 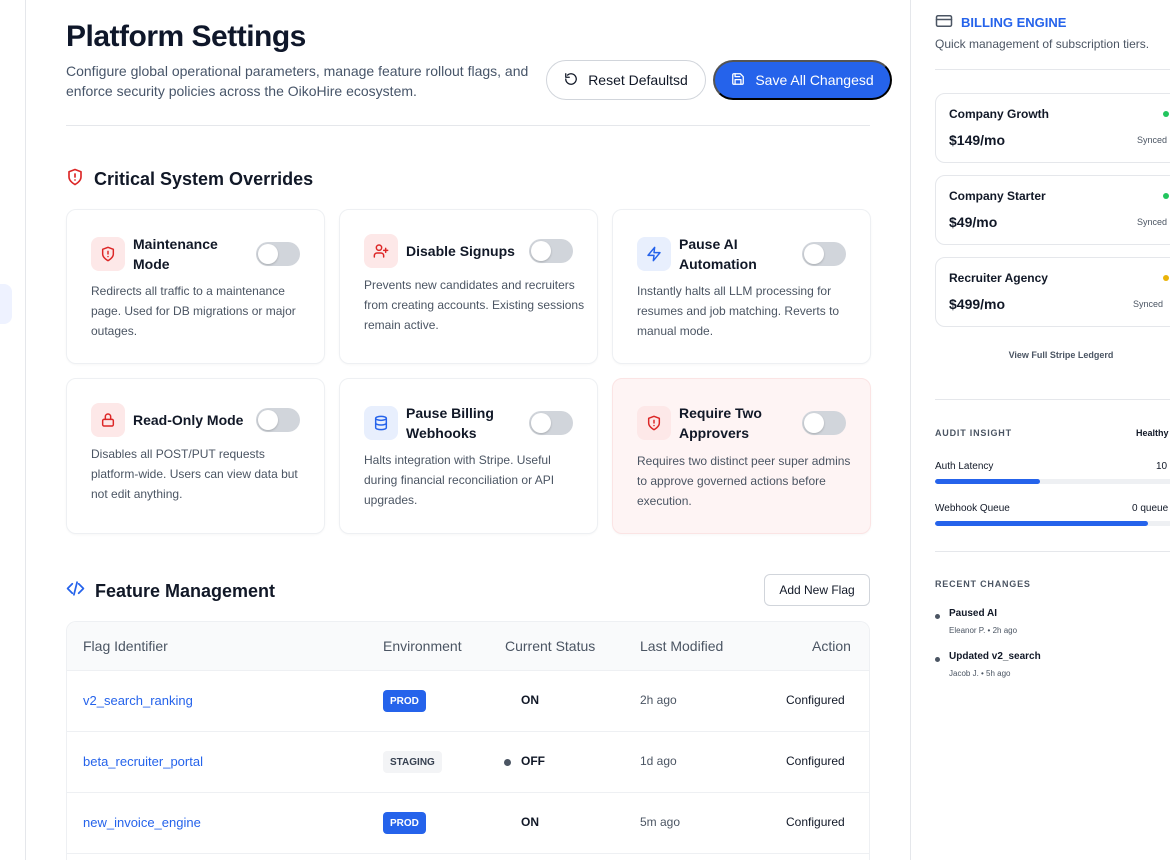 I want to click on change-meta: Jacob J. • 5h ago, so click(x=980, y=673).